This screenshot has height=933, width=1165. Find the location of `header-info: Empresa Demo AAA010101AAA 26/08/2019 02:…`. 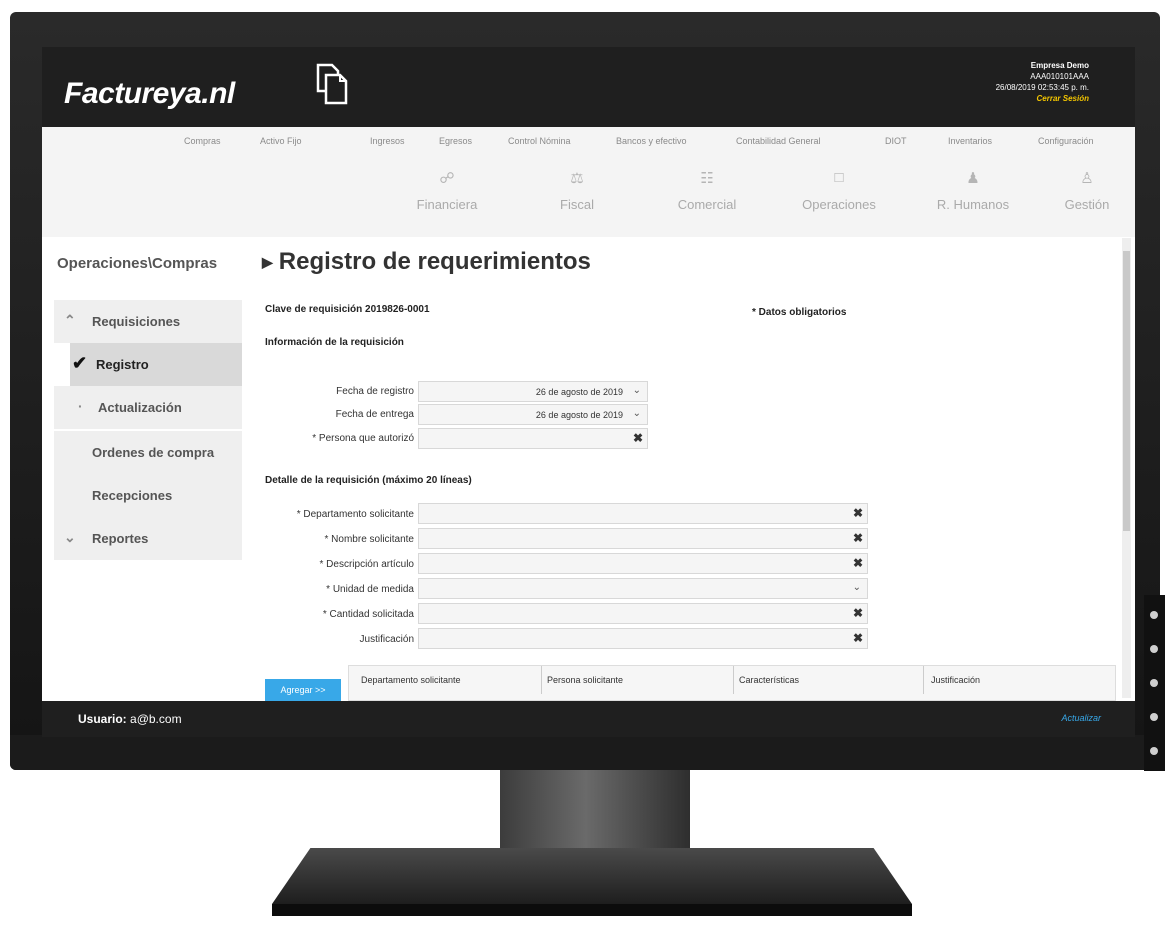

header-info: Empresa Demo AAA010101AAA 26/08/2019 02:… is located at coordinates (1042, 82).